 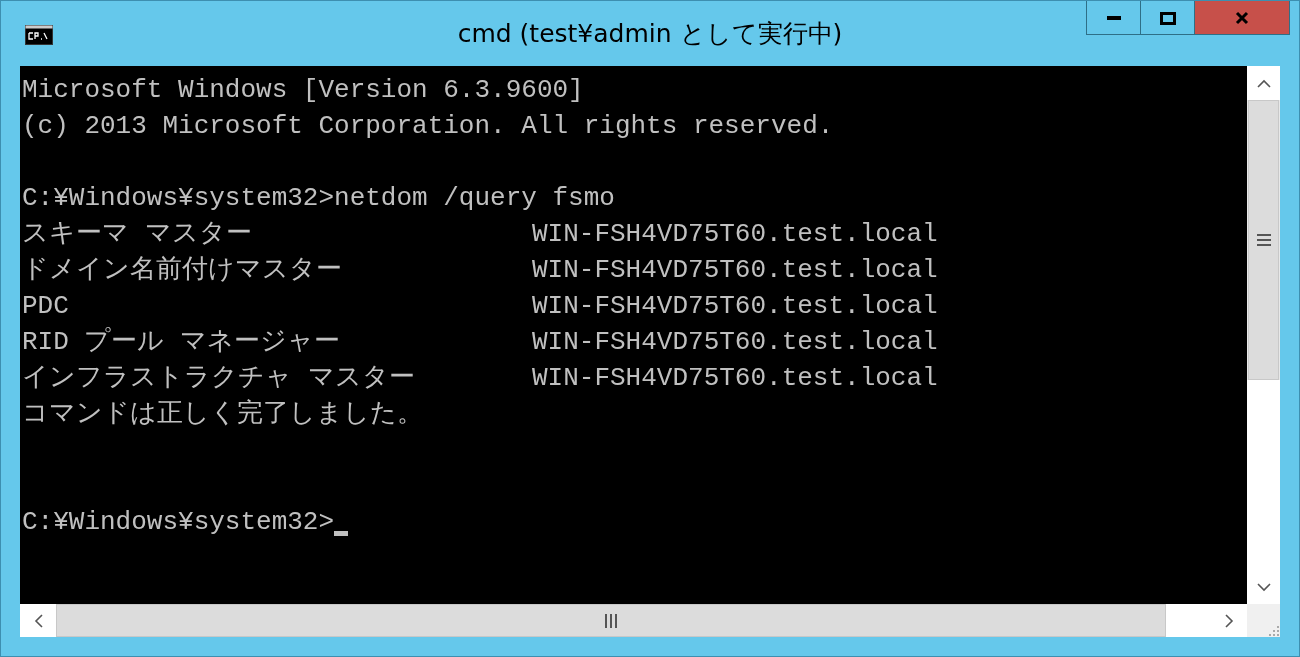 I want to click on scroll-thumb, so click(x=1263, y=240).